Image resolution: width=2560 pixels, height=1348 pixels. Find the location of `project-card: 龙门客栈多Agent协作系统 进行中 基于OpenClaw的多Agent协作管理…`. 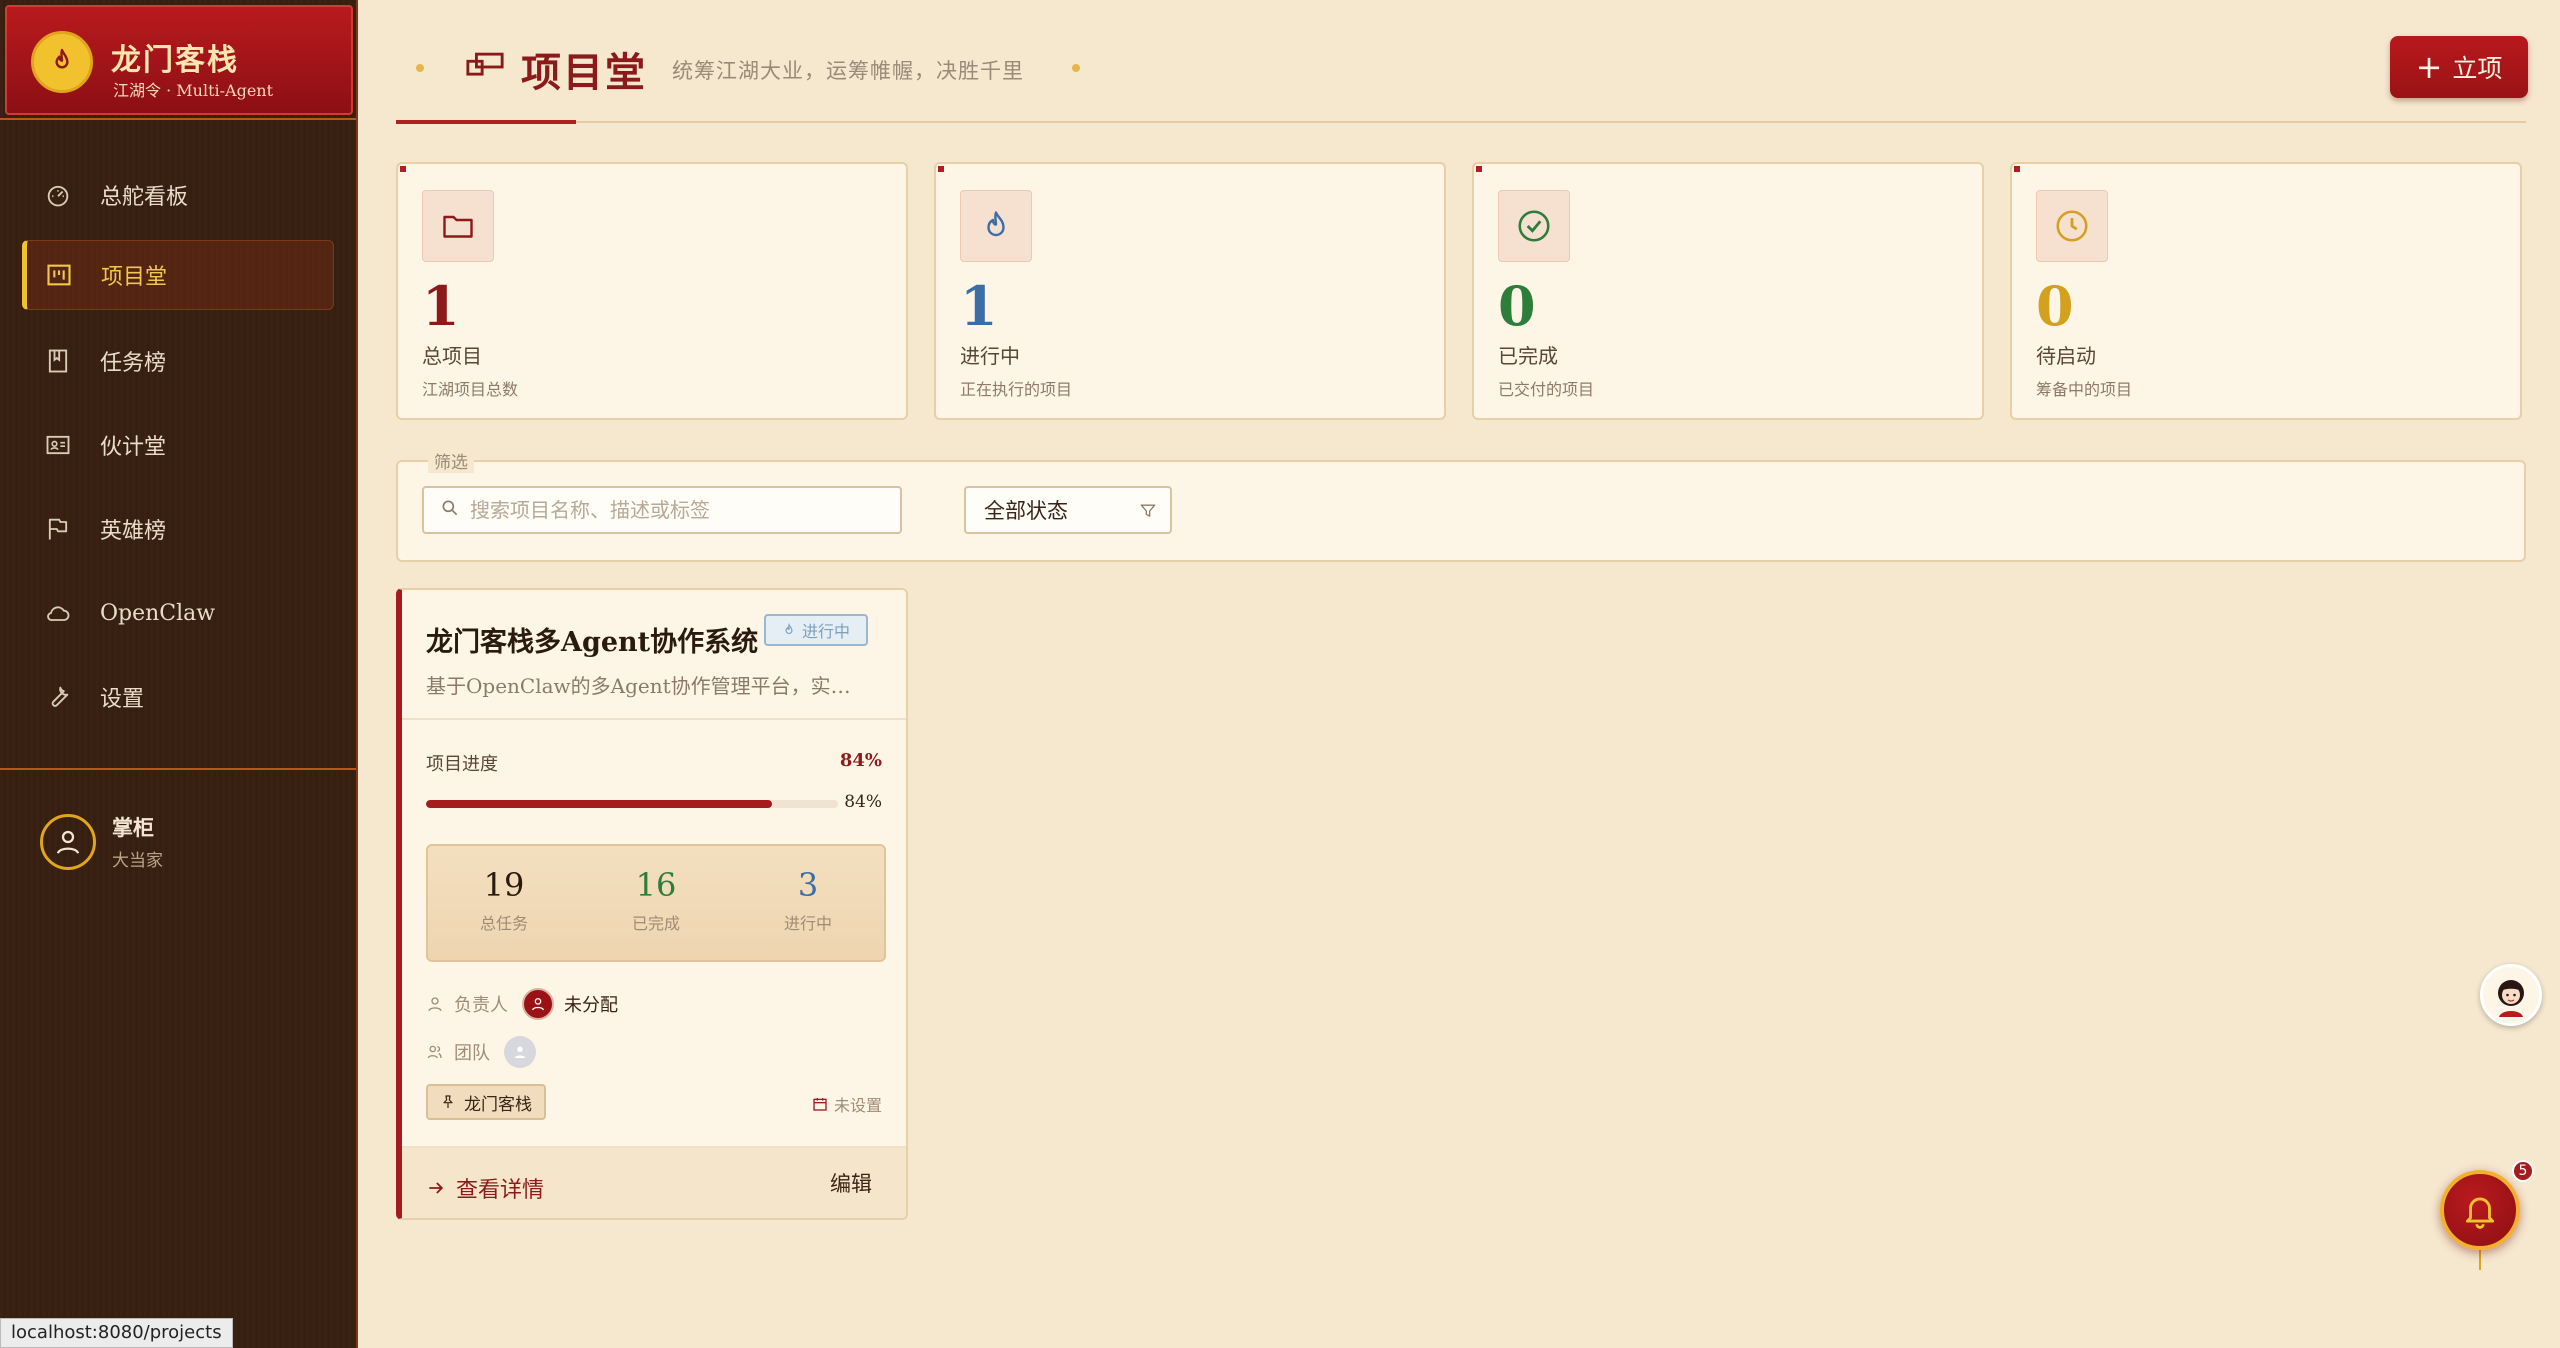

project-card: 龙门客栈多Agent协作系统 进行中 基于OpenClaw的多Agent协作管理… is located at coordinates (652, 904).